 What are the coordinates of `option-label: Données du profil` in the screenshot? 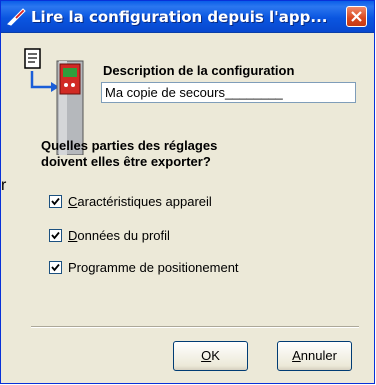 It's located at (119, 235).